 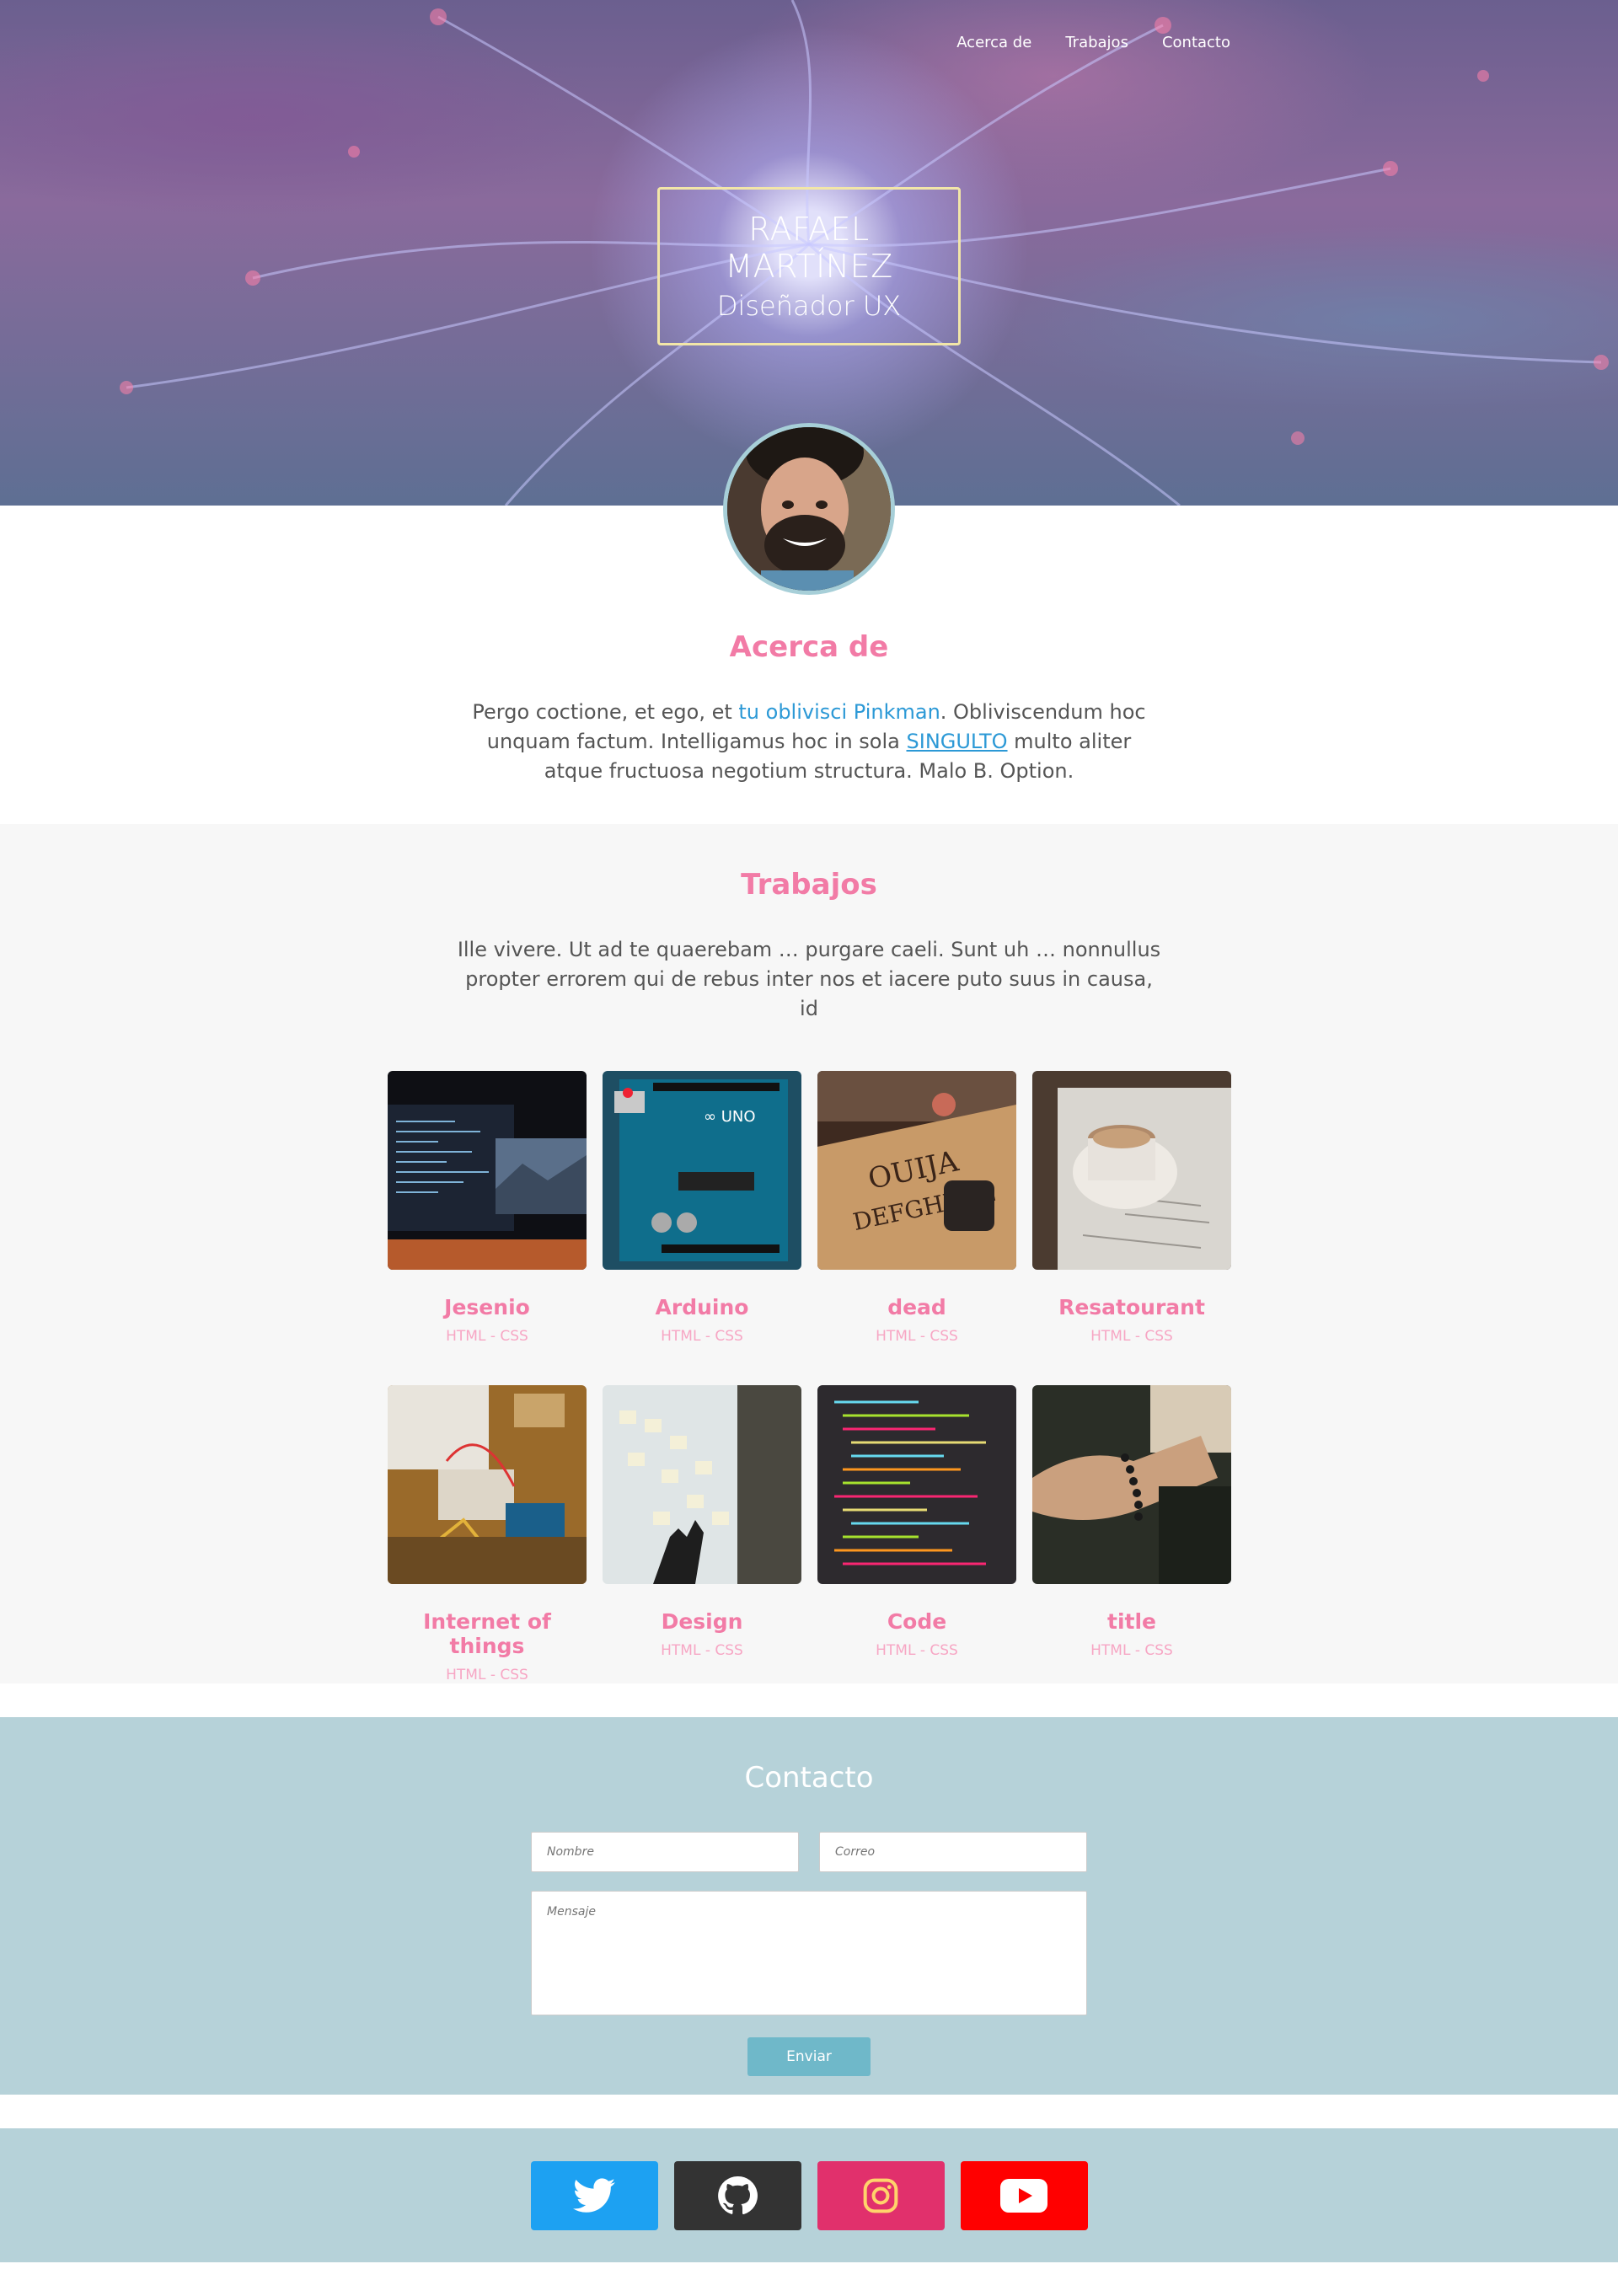 What do you see at coordinates (809, 248) in the screenshot?
I see `hero-name: RAFAEL MARTÍNEZ` at bounding box center [809, 248].